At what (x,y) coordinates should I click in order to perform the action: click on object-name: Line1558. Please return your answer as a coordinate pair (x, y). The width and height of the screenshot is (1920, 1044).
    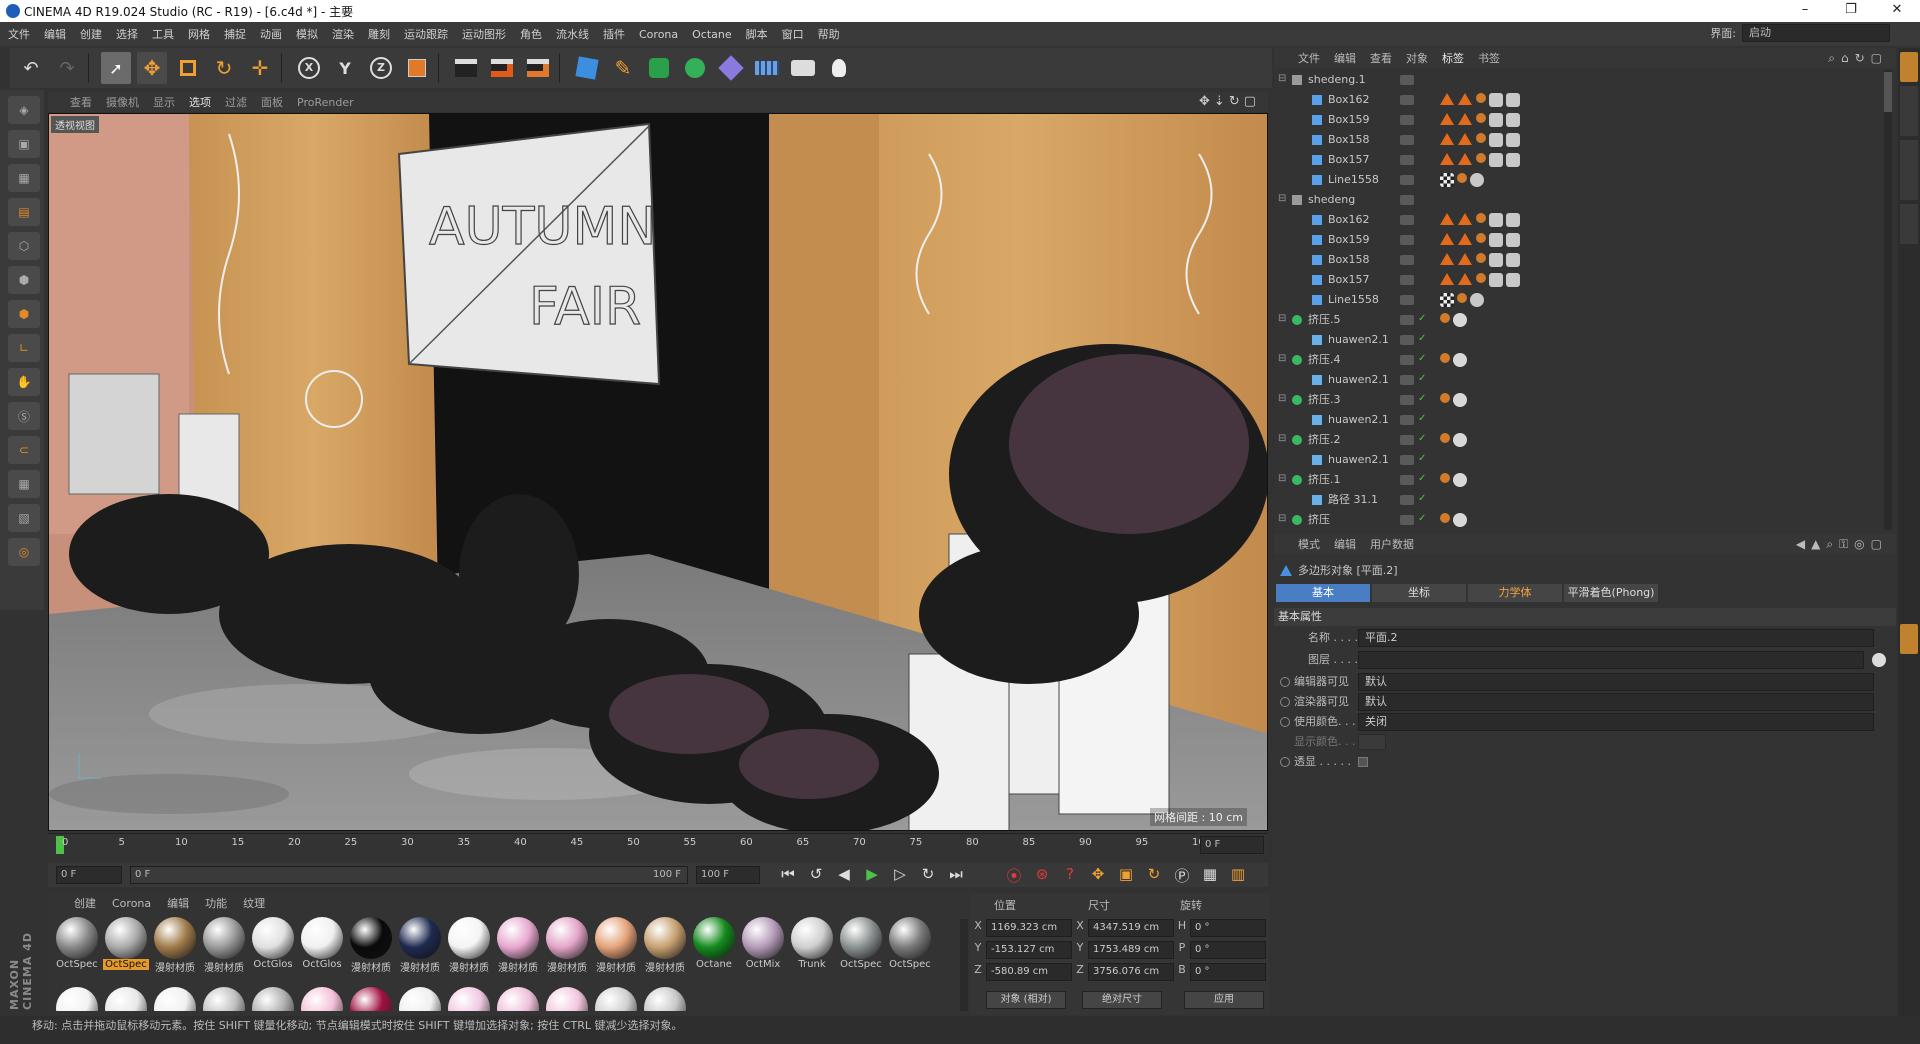
    Looking at the image, I should click on (1353, 180).